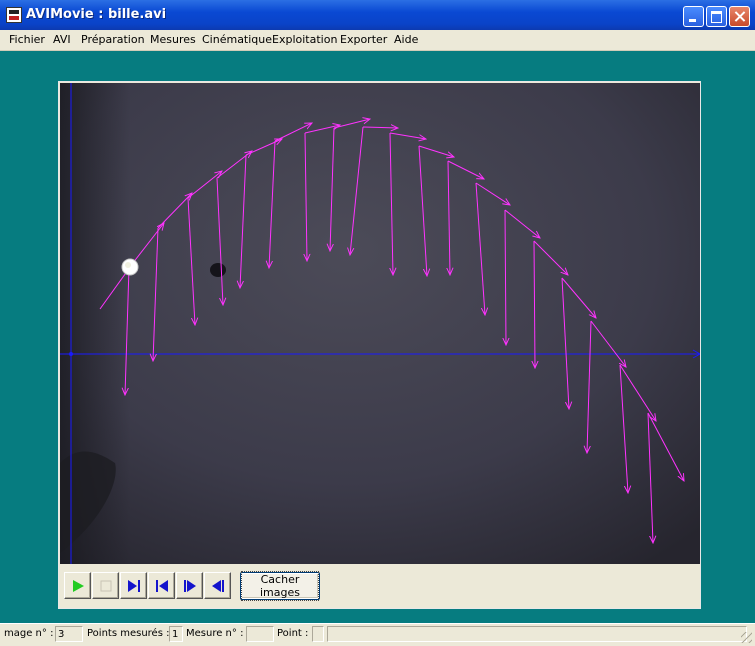  I want to click on first-frame-button, so click(161, 585).